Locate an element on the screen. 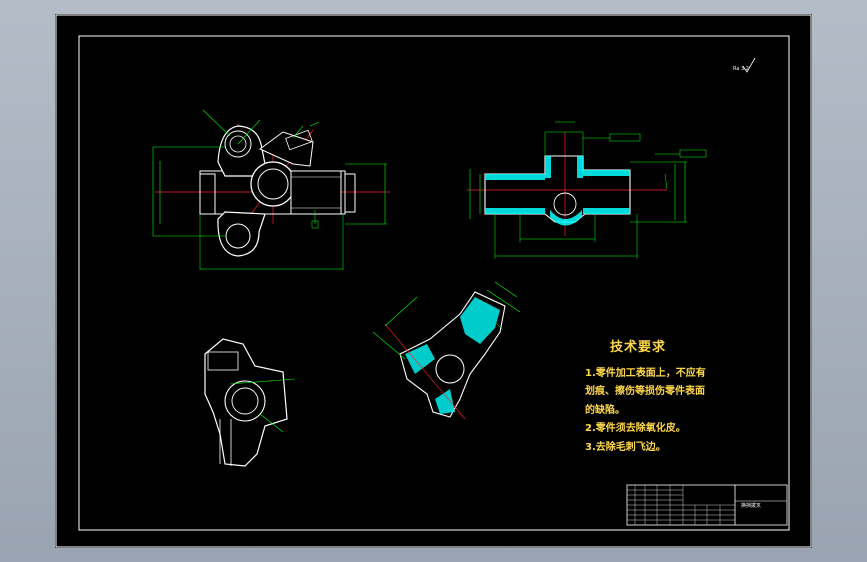 Image resolution: width=867 pixels, height=562 pixels. part-name: 换挡拨叉 is located at coordinates (751, 506).